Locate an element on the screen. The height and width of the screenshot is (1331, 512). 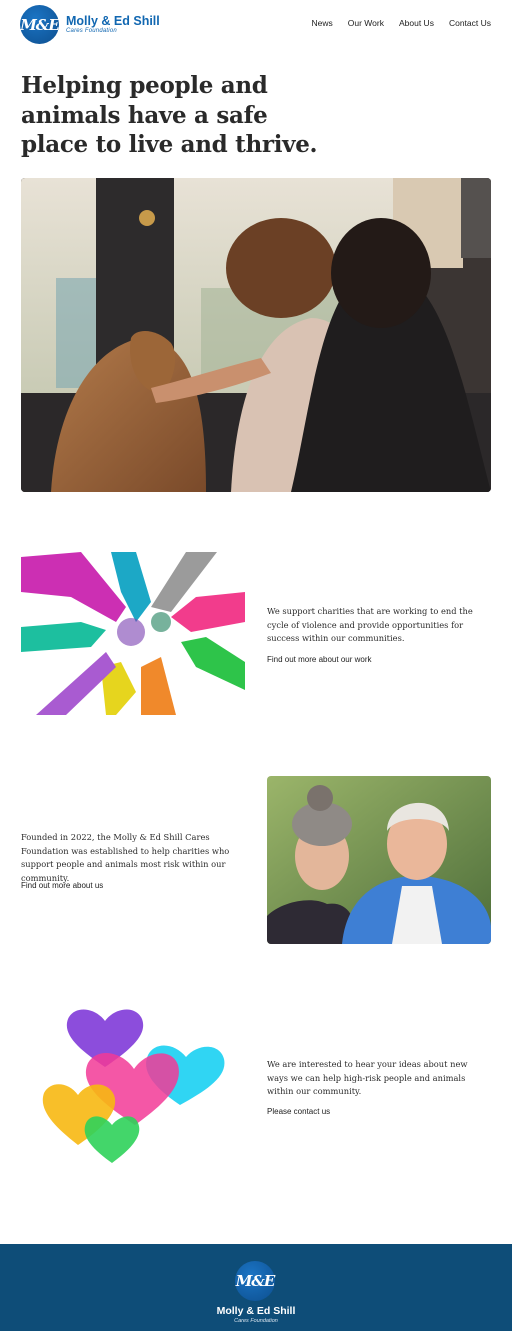
logo-badge-icon: M&E is located at coordinates (40, 24).